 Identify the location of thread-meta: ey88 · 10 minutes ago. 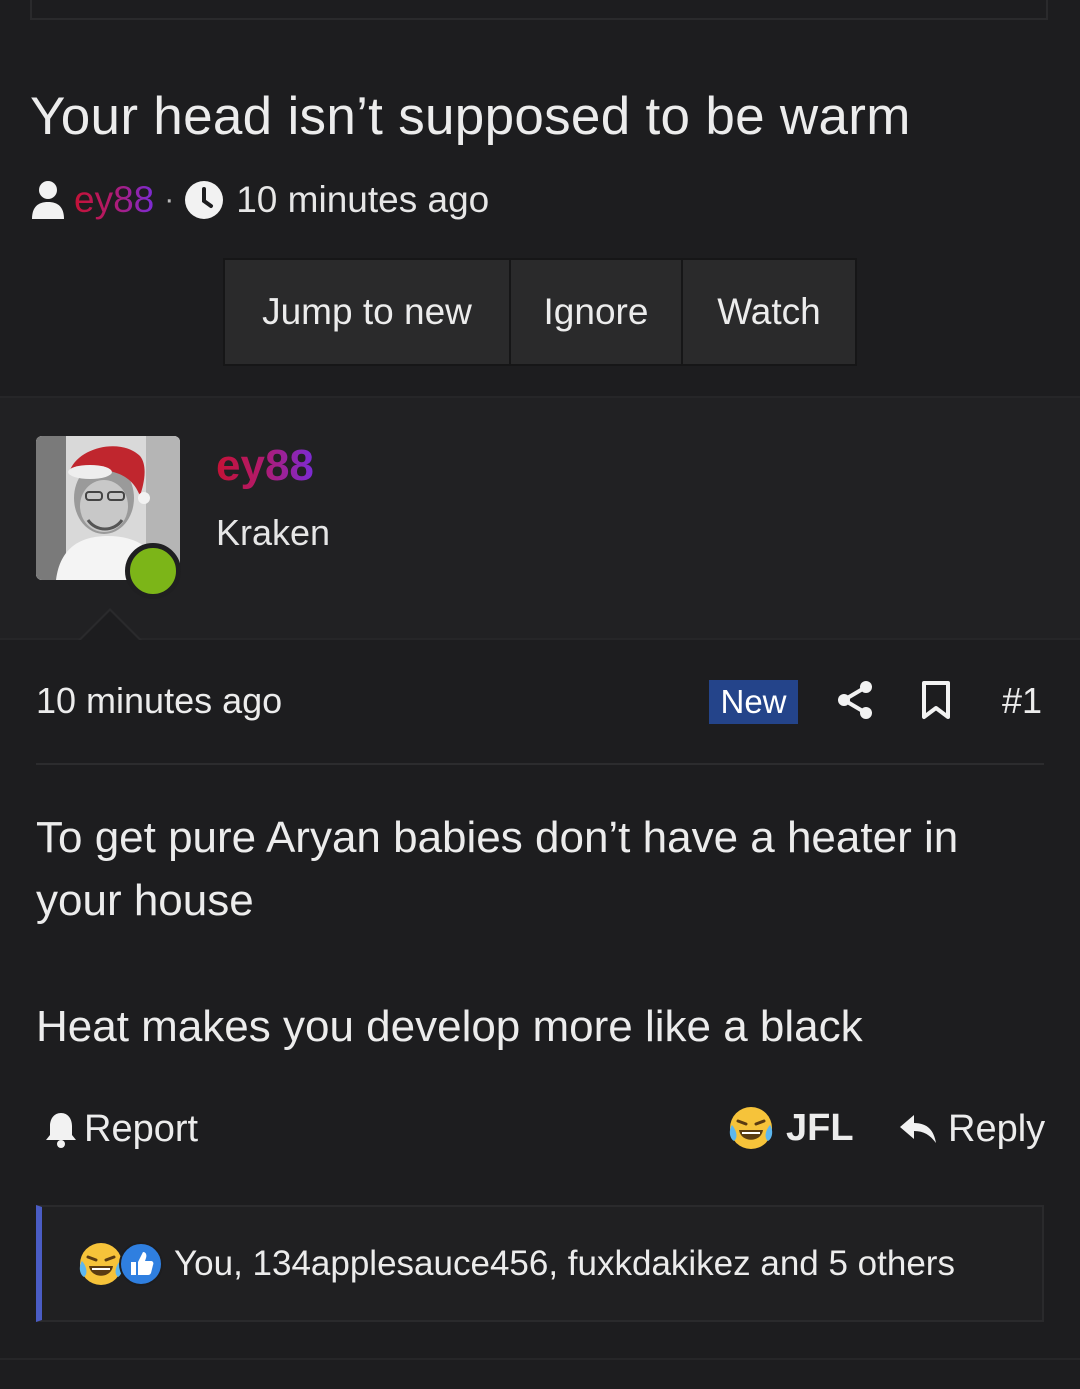
(259, 200).